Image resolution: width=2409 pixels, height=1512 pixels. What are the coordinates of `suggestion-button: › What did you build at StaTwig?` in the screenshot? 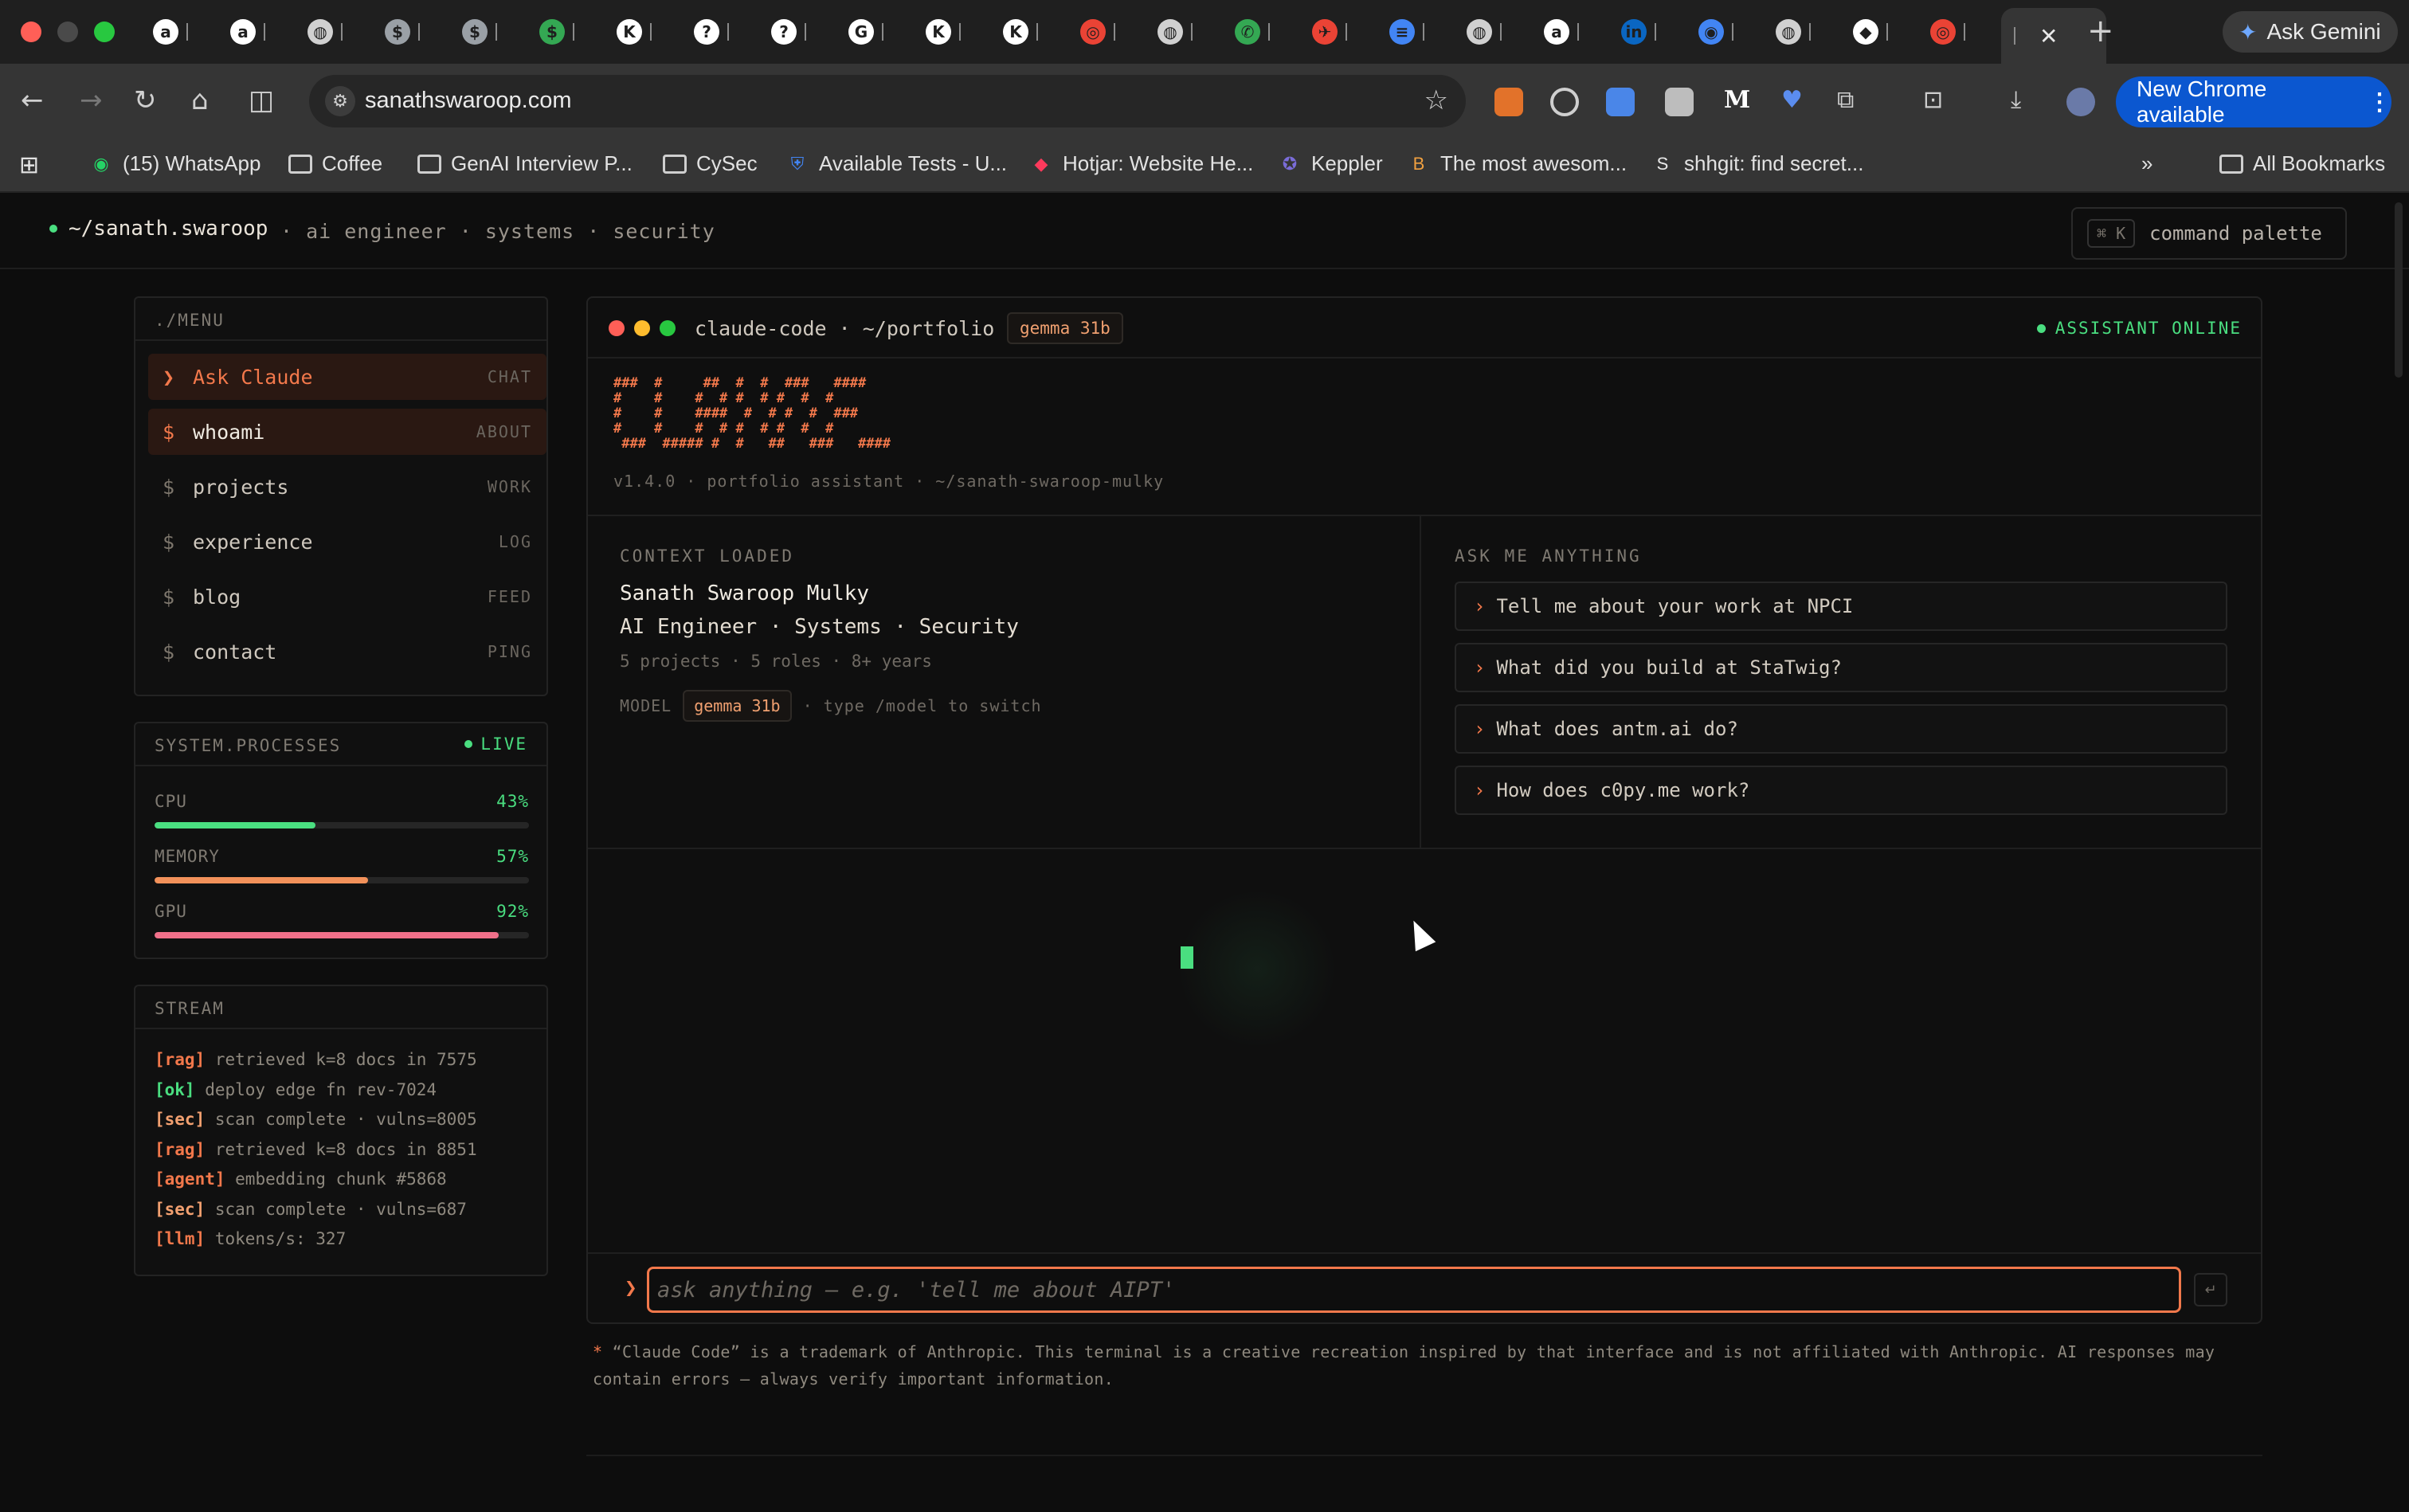 It's located at (1841, 667).